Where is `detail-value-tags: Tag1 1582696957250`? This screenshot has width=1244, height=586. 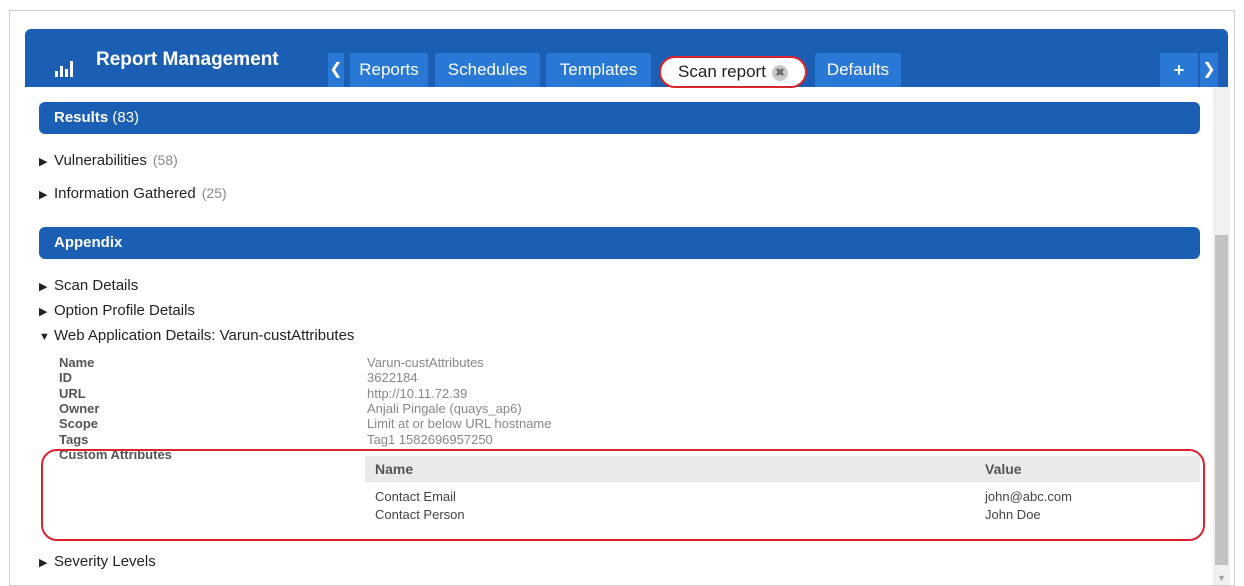 detail-value-tags: Tag1 1582696957250 is located at coordinates (430, 439).